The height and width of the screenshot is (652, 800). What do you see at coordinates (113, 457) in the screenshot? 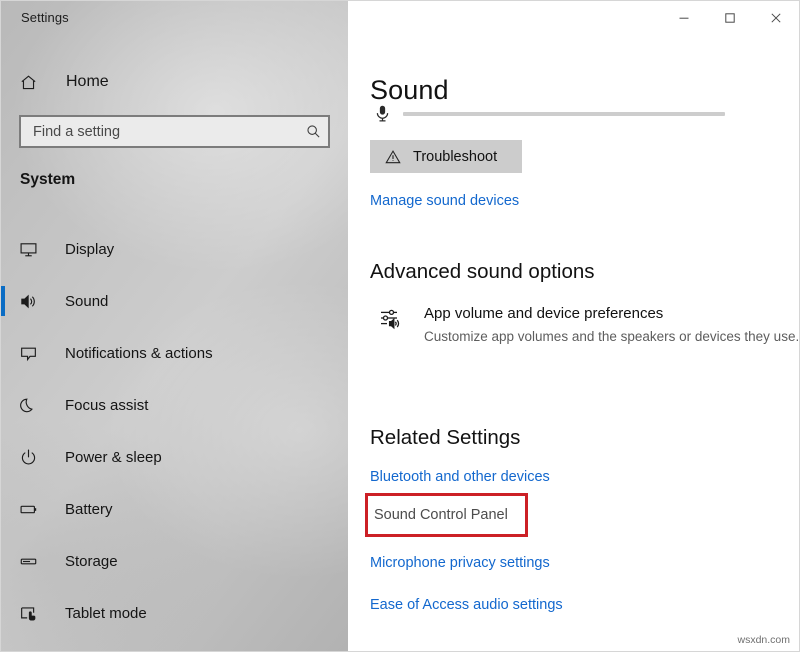
I see `sidebar-item-power-sleep-label: Power & sleep` at bounding box center [113, 457].